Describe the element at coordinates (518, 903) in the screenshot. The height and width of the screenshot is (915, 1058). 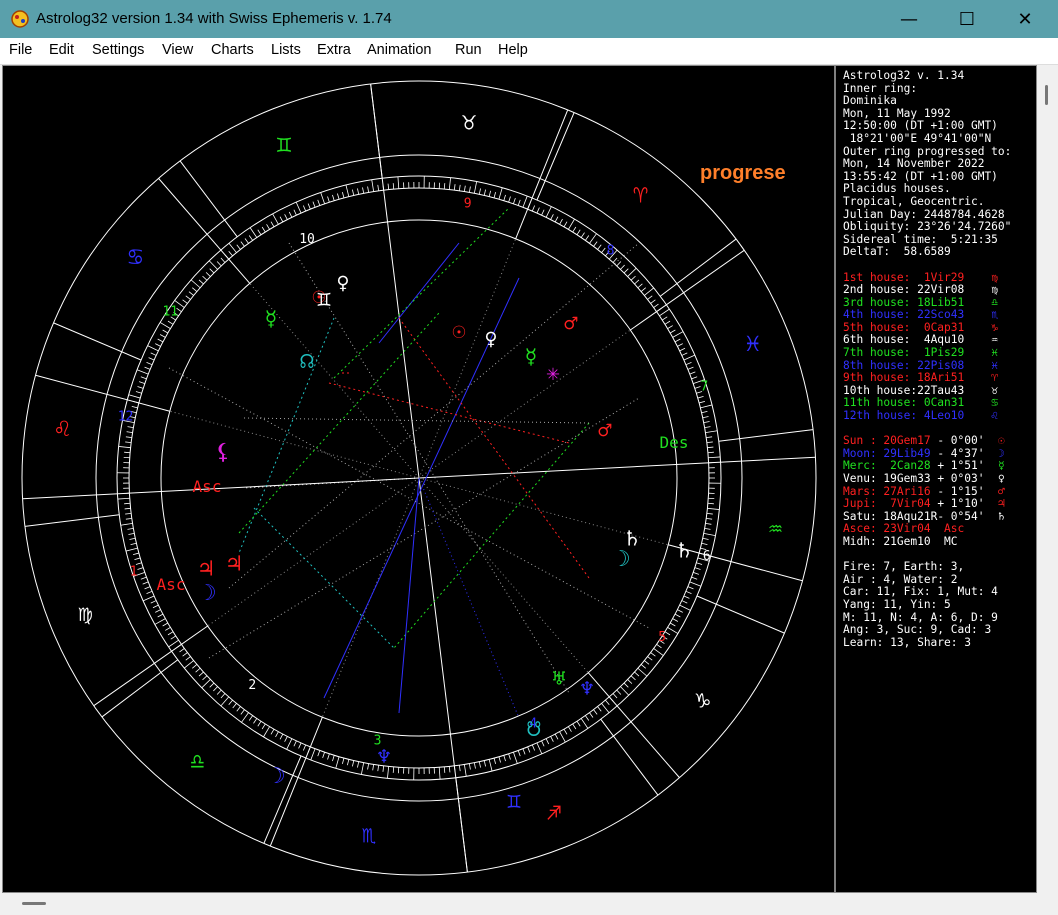
I see `horizontal-scrollbar` at that location.